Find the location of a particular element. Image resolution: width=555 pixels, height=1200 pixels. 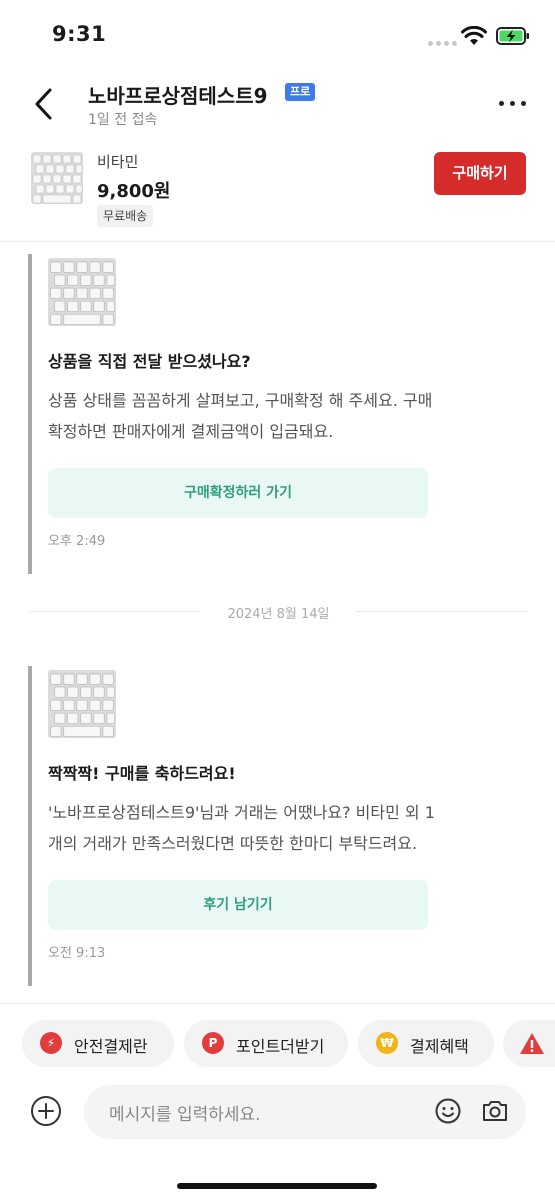

chevron-left-icon is located at coordinates (43, 104).